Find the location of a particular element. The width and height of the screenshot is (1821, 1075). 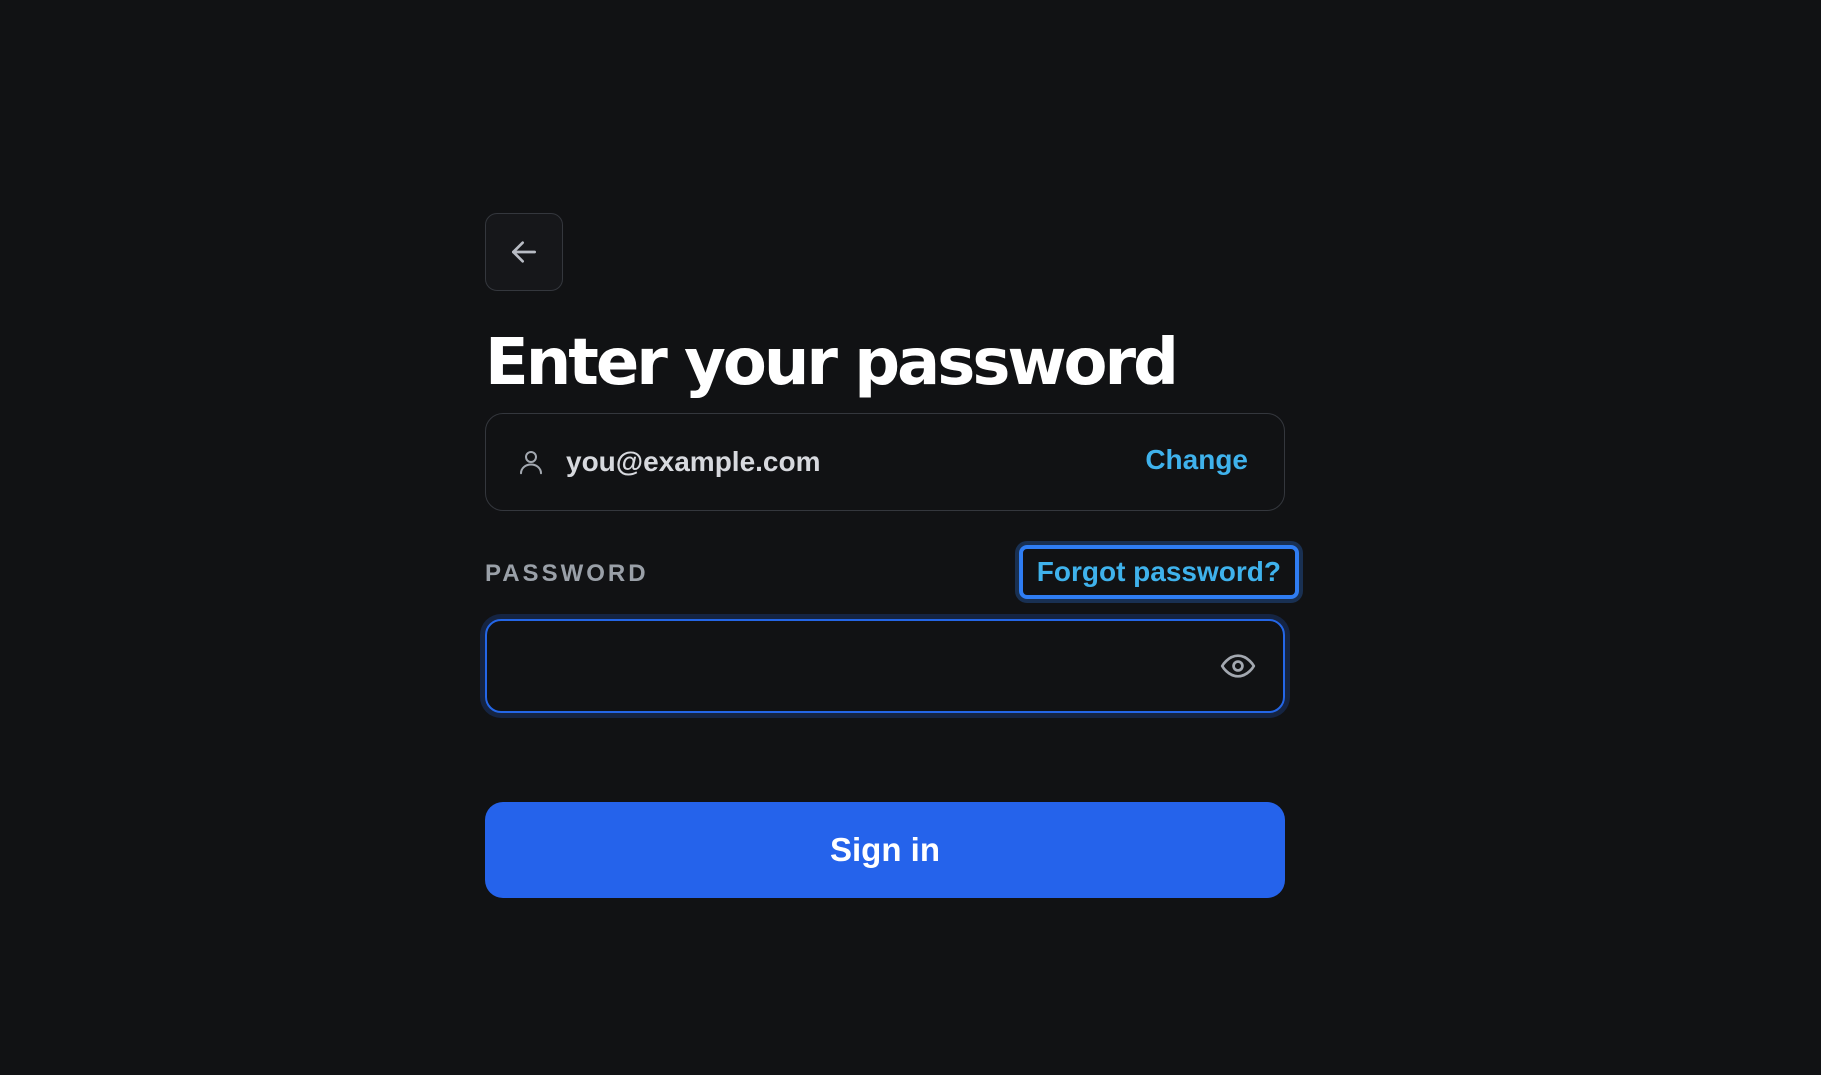

back-button is located at coordinates (524, 252).